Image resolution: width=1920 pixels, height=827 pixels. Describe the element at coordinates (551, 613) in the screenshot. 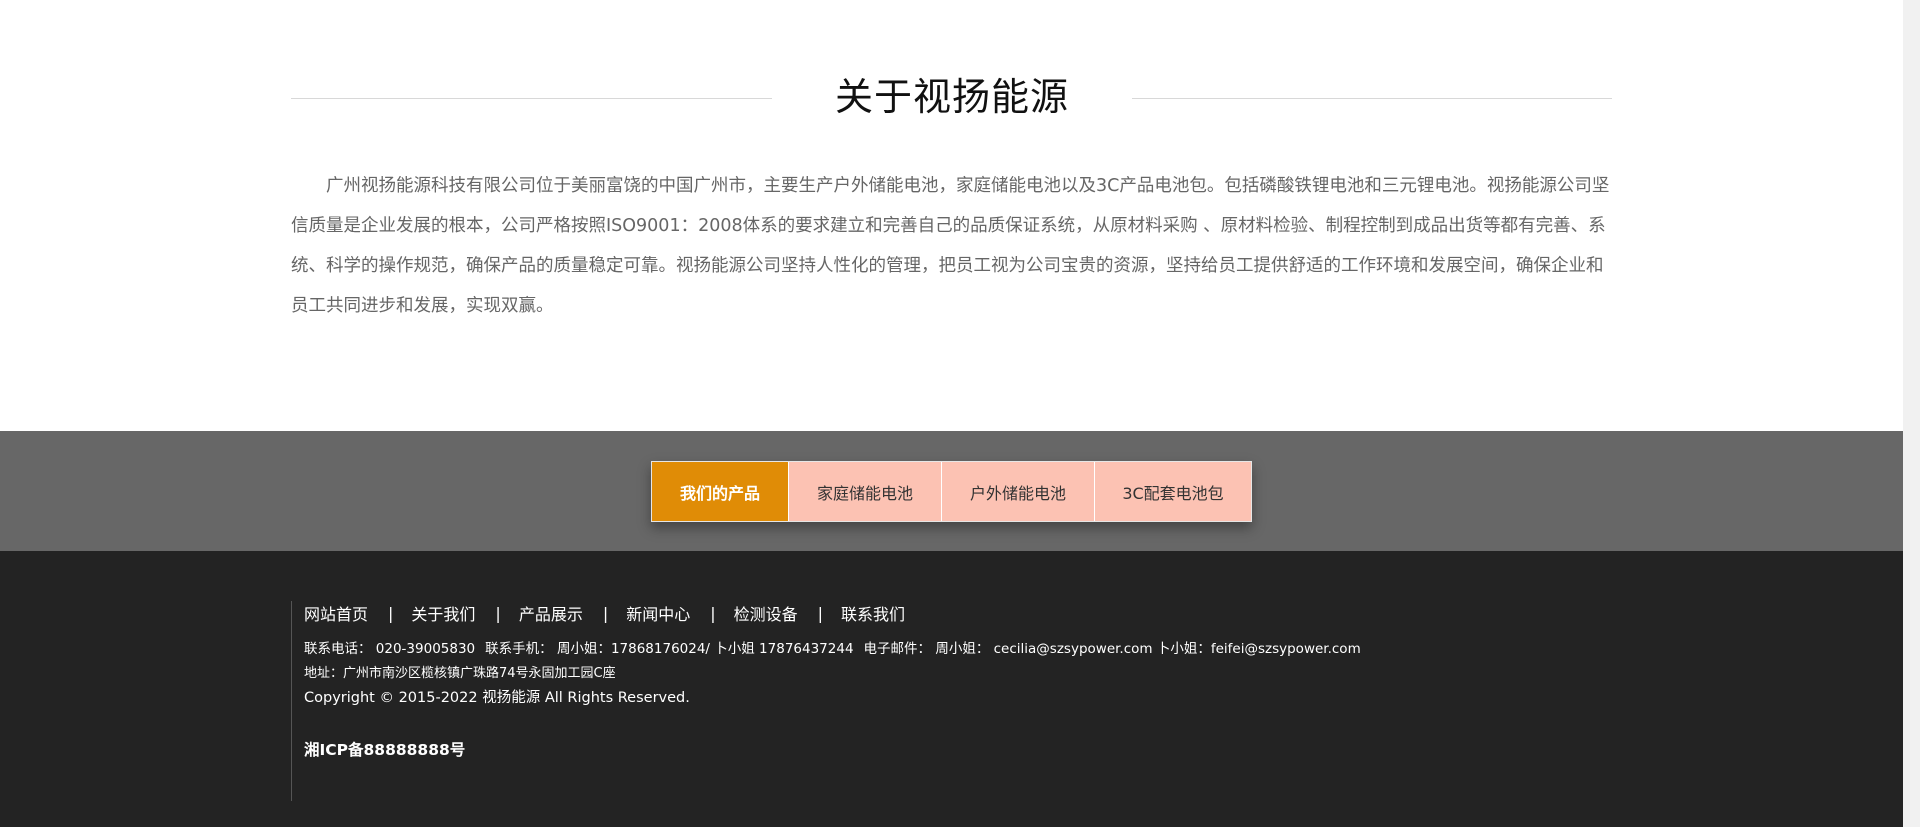

I see `footer-link-products: 产品展示` at that location.